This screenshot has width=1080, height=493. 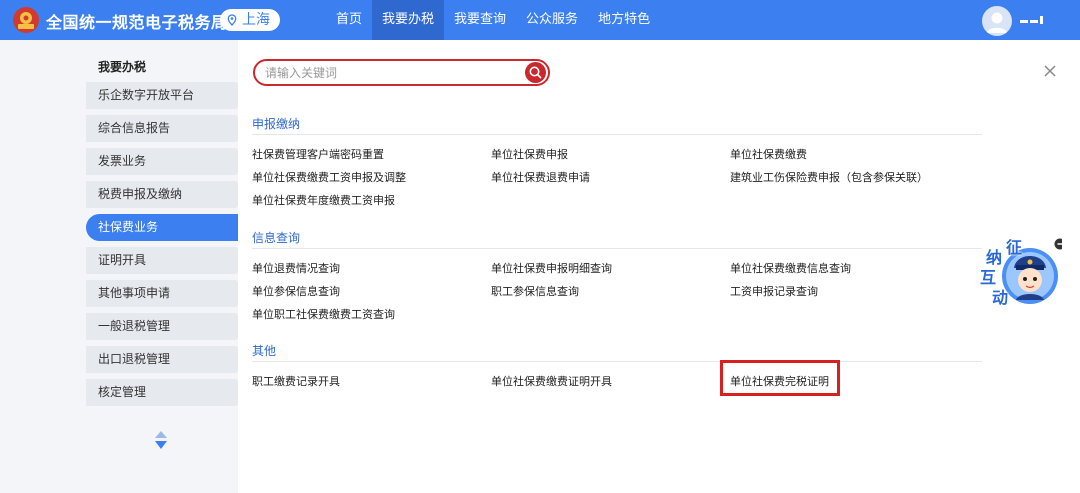 What do you see at coordinates (480, 20) in the screenshot?
I see `nav-query: 我要查询` at bounding box center [480, 20].